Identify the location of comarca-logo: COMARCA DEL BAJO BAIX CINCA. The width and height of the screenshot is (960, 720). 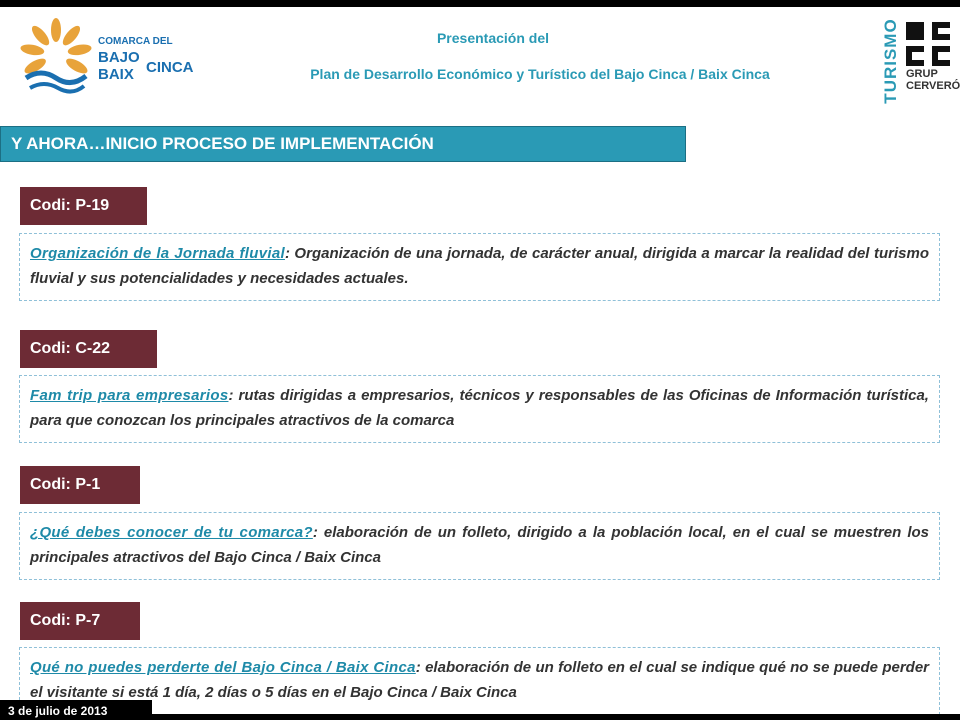
(106, 56).